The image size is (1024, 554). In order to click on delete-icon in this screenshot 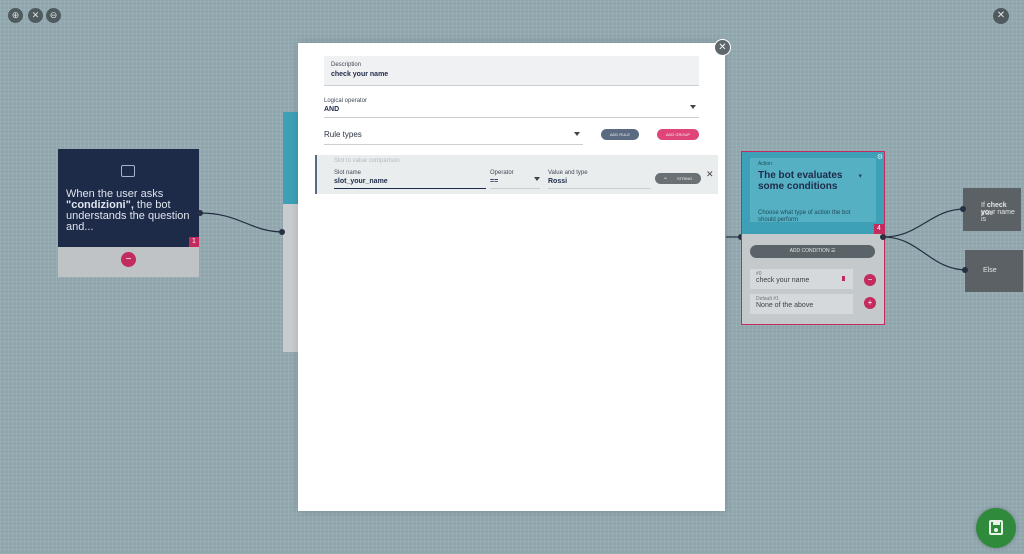, I will do `click(843, 278)`.